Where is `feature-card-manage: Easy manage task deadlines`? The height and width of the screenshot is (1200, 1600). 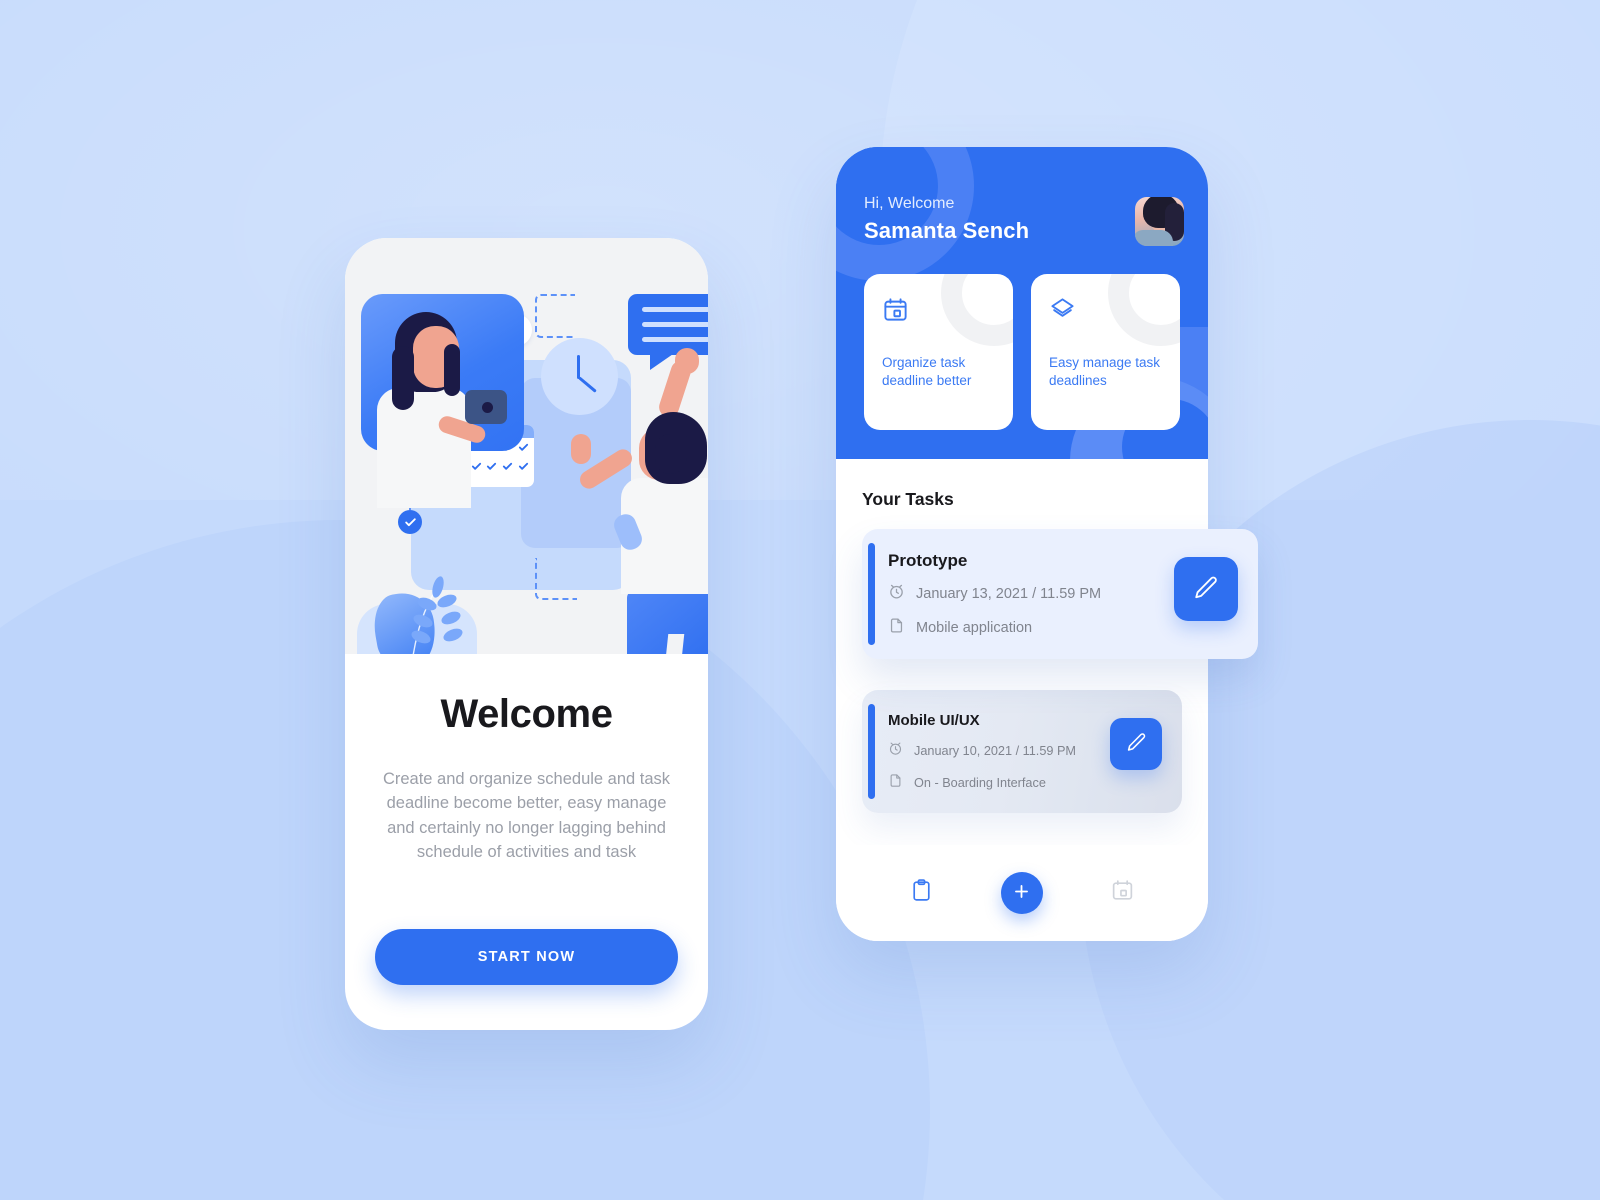
feature-card-manage: Easy manage task deadlines is located at coordinates (1105, 352).